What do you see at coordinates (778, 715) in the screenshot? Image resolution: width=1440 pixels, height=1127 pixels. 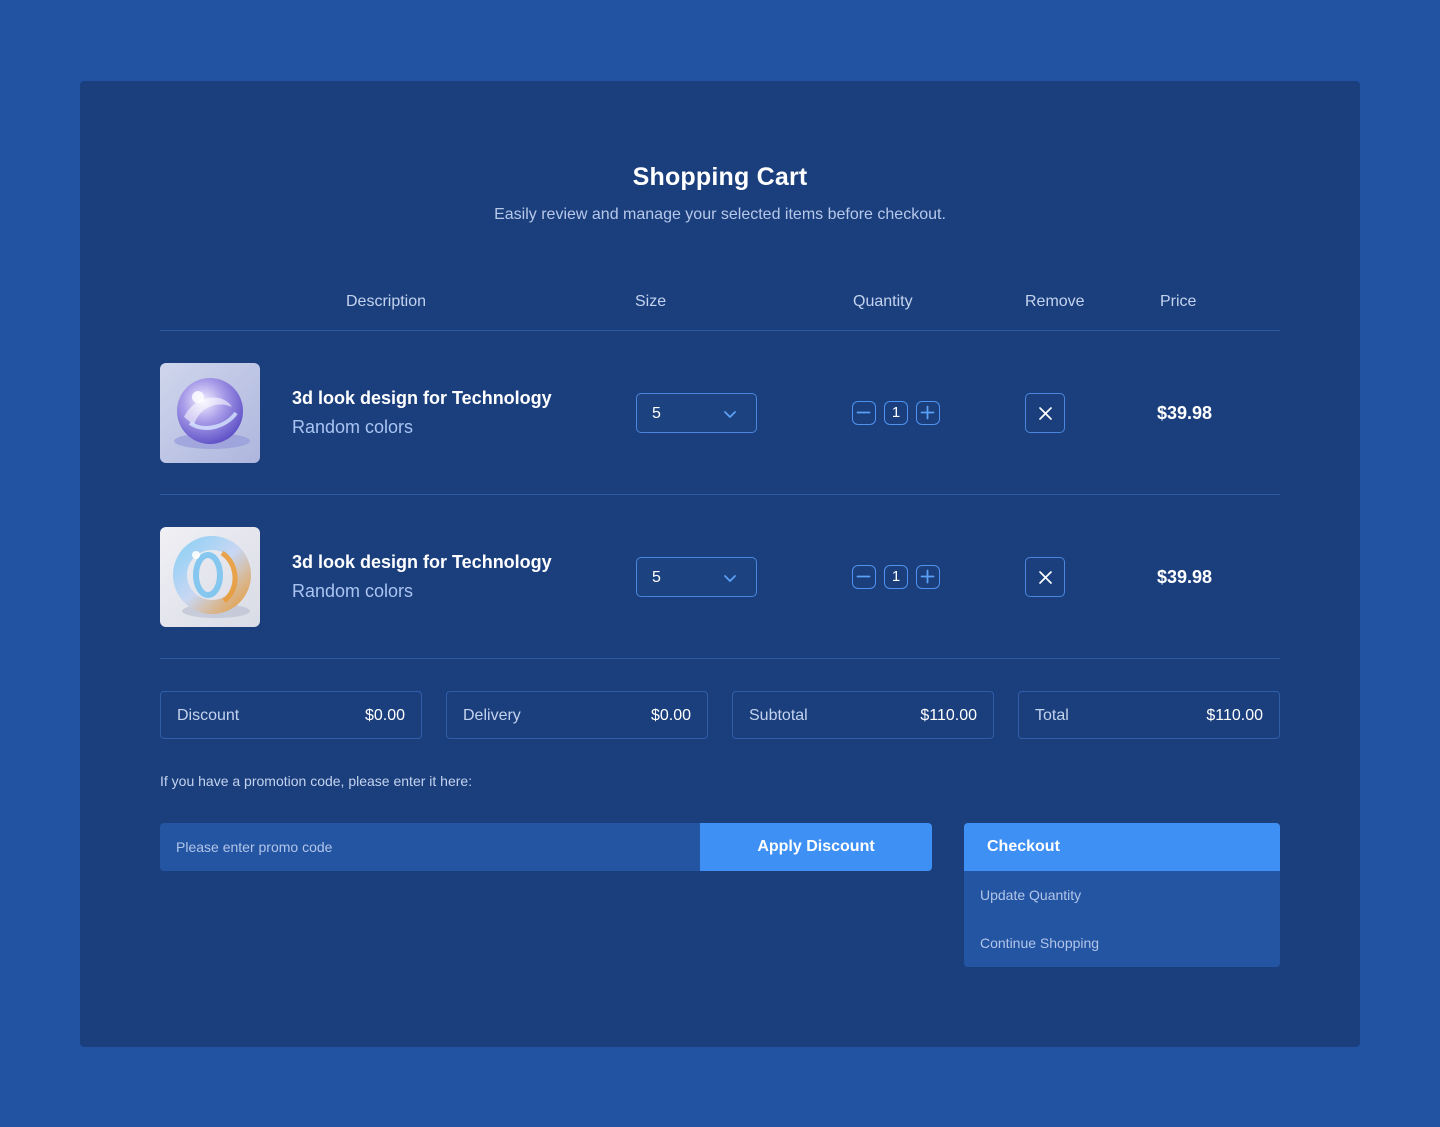 I see `subtotal-label: Subtotal` at bounding box center [778, 715].